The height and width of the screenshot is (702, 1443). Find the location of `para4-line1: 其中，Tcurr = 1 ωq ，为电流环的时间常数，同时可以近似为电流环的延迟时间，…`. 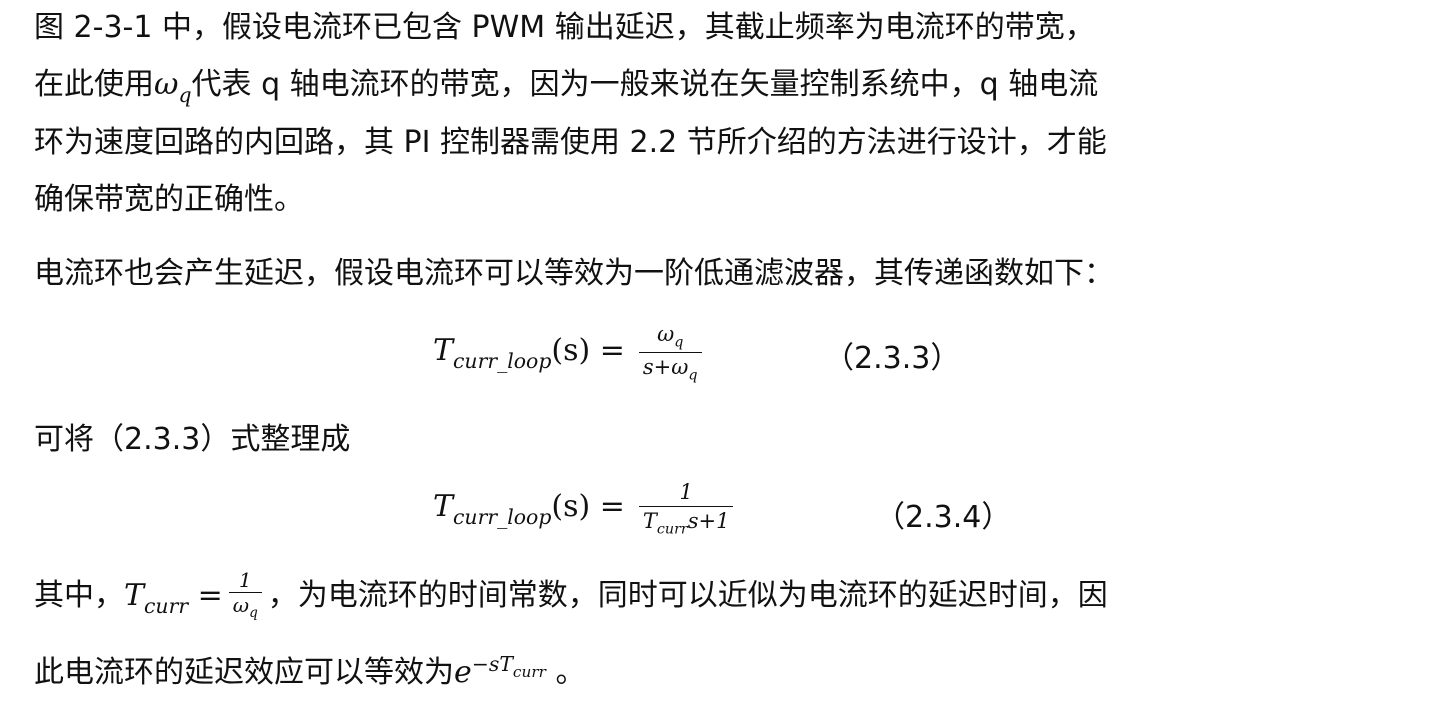

para4-line1: 其中，Tcurr = 1 ωq ，为电流环的时间常数，同时可以近似为电流环的延迟时间，… is located at coordinates (571, 601).